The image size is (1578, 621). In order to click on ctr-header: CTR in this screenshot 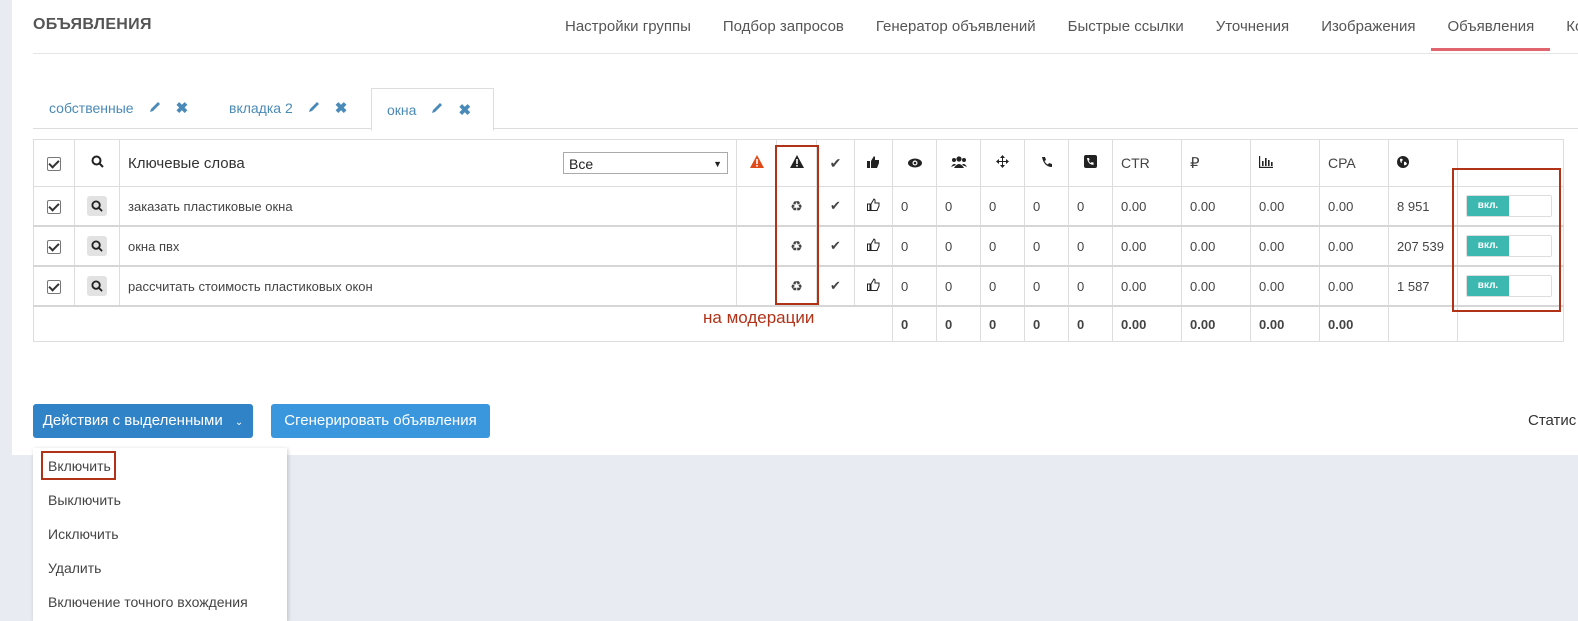, I will do `click(1147, 163)`.